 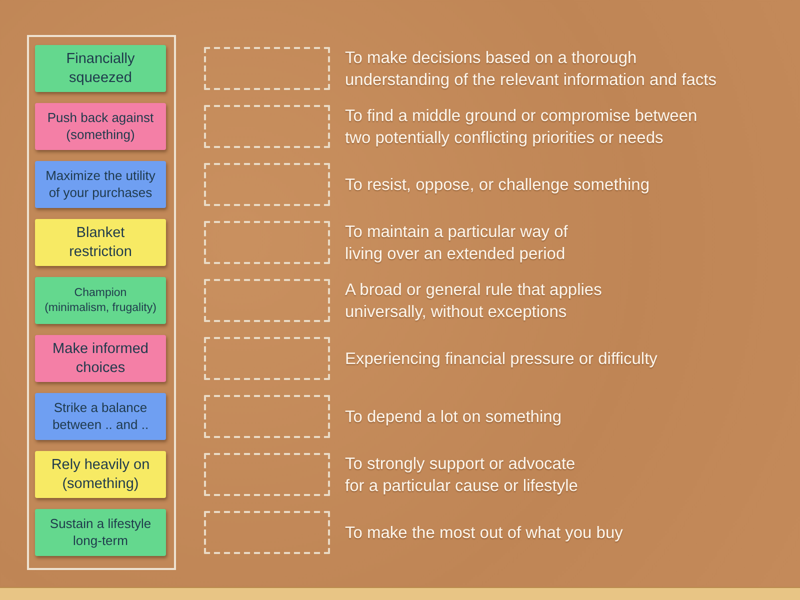 What do you see at coordinates (100, 68) in the screenshot?
I see `sticky-note-card: Financially squeezed` at bounding box center [100, 68].